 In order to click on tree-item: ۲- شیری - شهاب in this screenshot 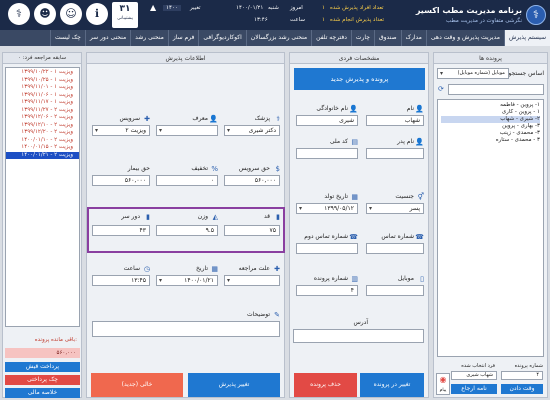, I will do `click(490, 119)`.